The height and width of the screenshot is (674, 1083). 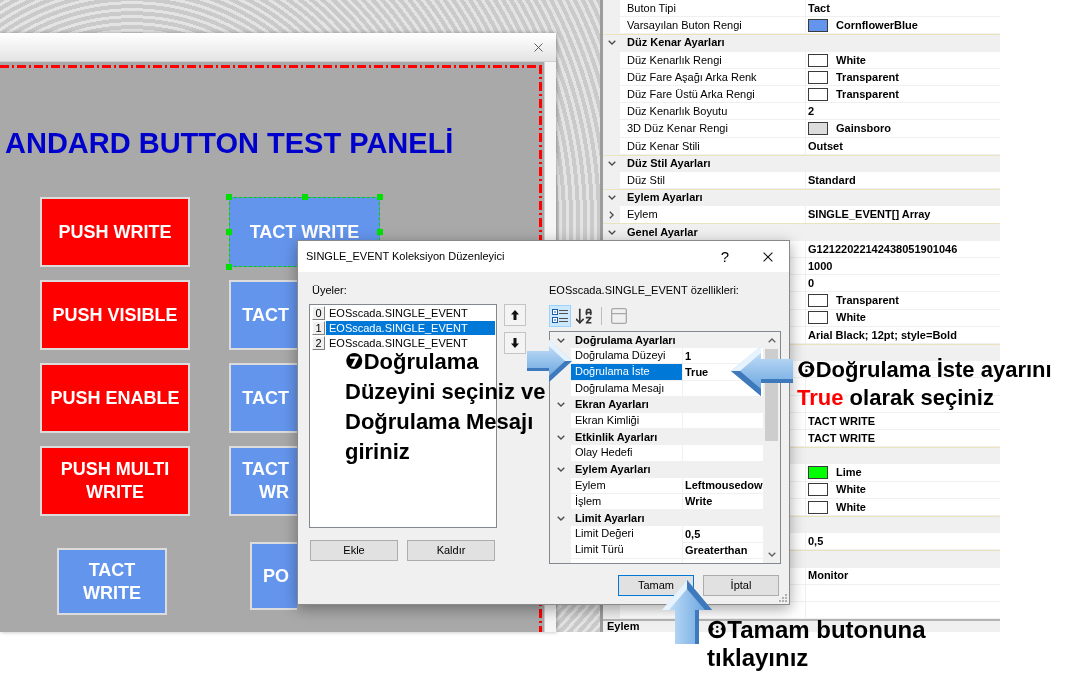 I want to click on property-name: Düz Fare Aşağı Arka Renk, so click(x=692, y=77).